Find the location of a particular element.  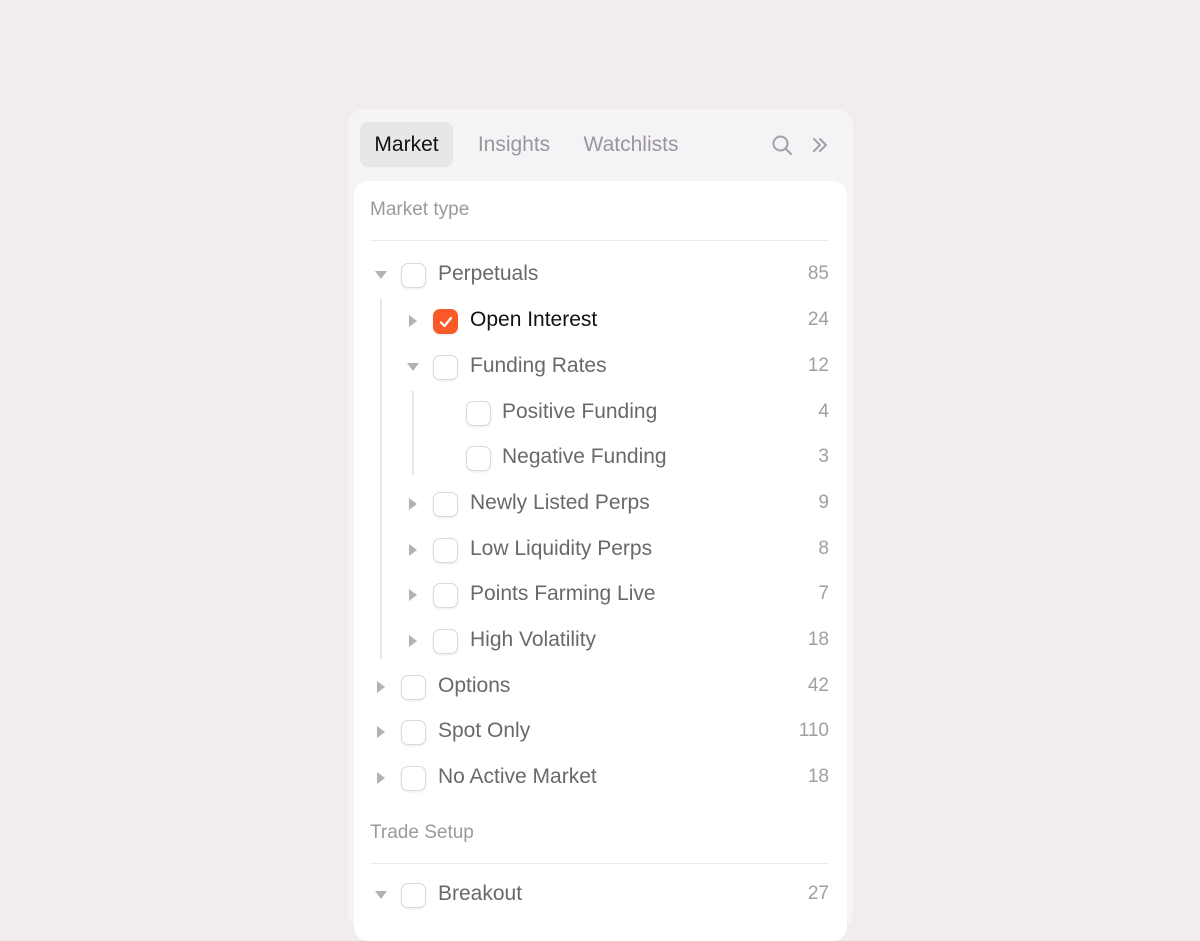

checkbox-checked is located at coordinates (445, 321).